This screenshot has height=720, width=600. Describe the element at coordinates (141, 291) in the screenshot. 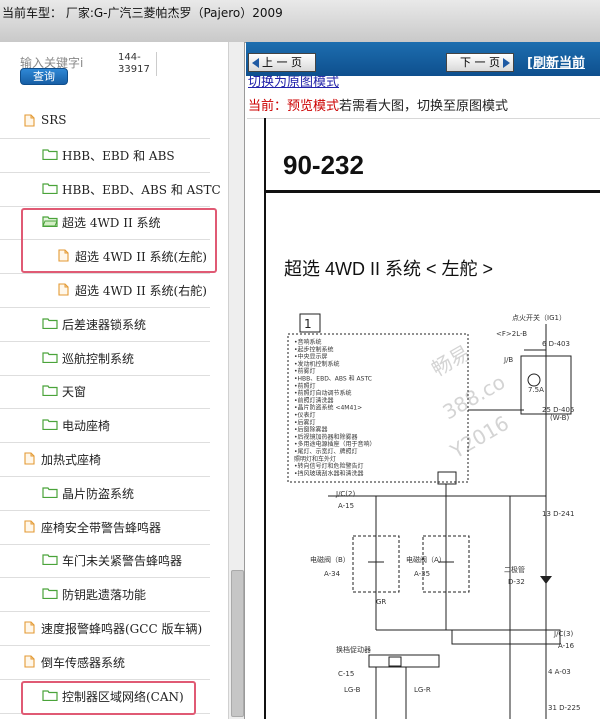

I see `tree-item-label: 超选 4WD II 系统(右舵)` at that location.